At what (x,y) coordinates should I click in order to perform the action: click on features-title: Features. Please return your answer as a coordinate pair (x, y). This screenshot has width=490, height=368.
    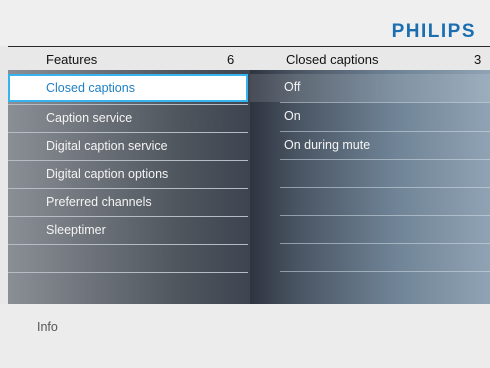
    Looking at the image, I should click on (72, 59).